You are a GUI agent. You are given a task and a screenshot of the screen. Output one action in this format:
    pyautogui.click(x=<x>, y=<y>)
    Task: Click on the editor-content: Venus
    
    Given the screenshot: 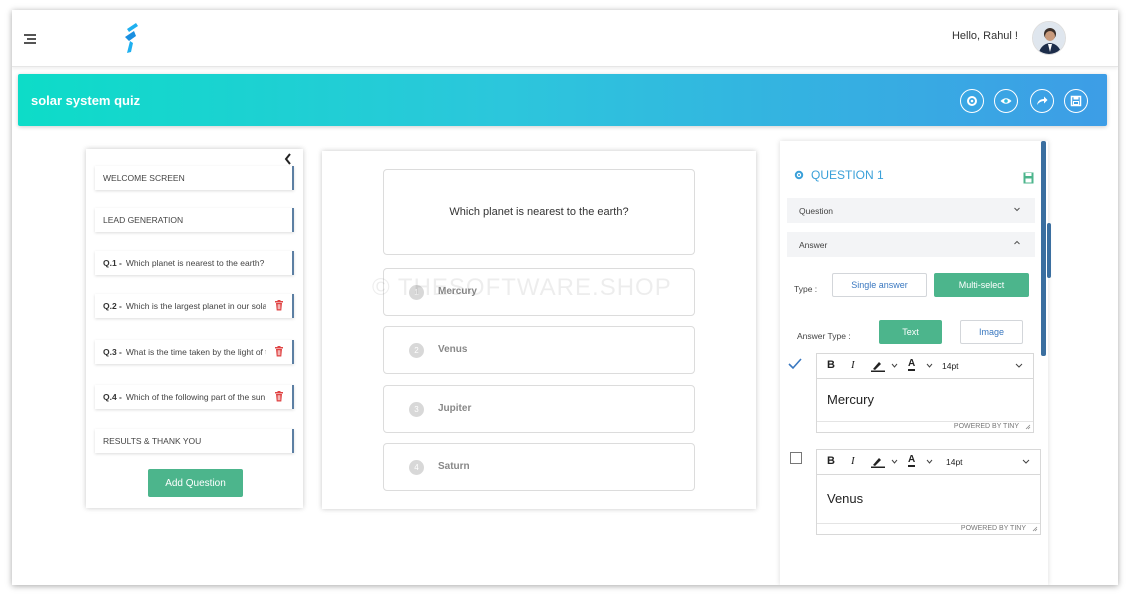 What is the action you would take?
    pyautogui.click(x=928, y=499)
    